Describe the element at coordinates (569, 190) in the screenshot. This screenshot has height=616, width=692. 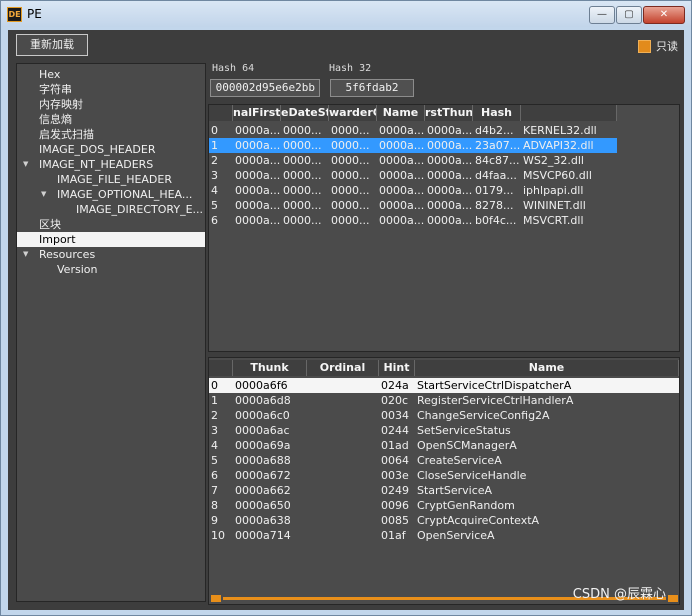
I see `table-cell: iphlpapi.dll` at that location.